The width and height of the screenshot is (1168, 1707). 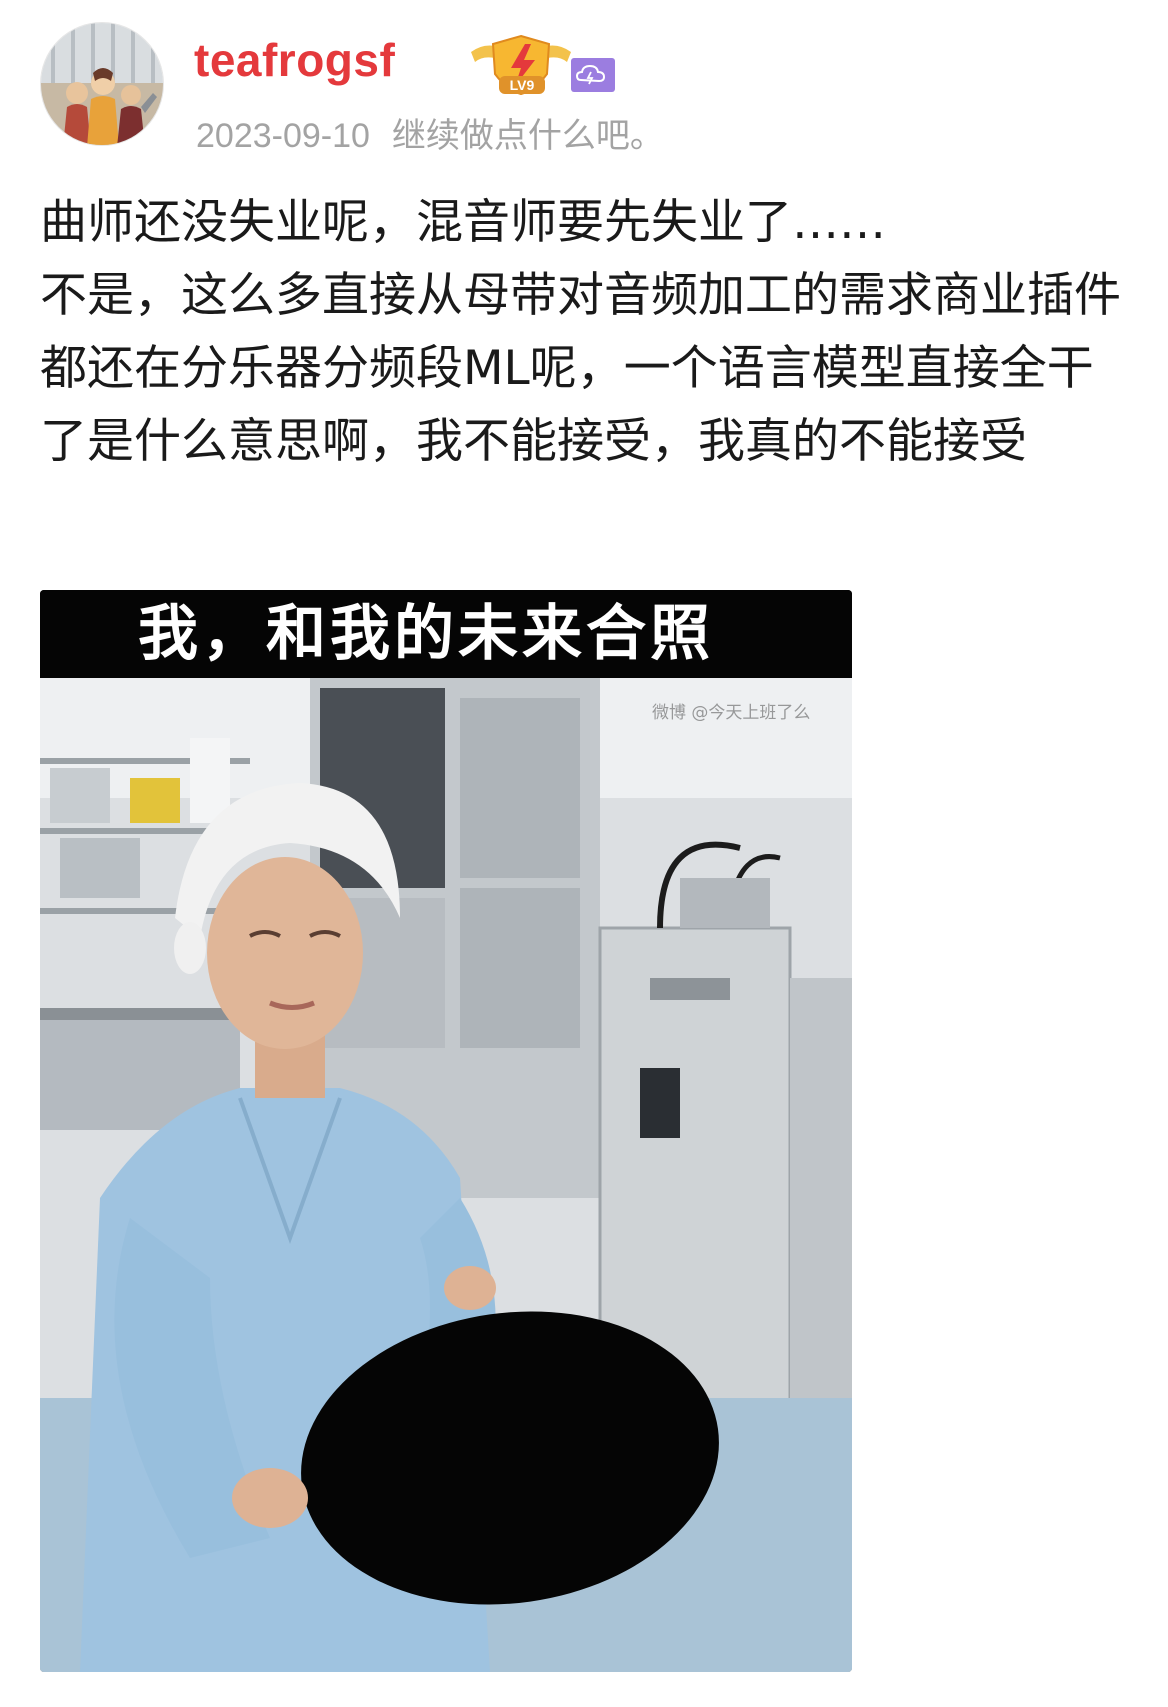 I want to click on post-header: teafrogsf LV9 2023-09-10 继续做点什么吧。, so click(x=585, y=88).